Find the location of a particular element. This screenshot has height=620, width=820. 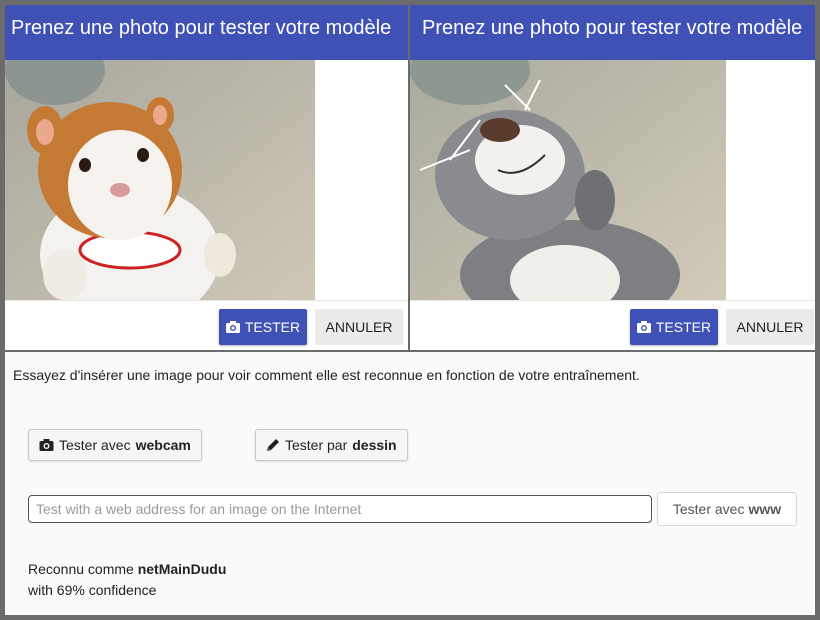

test-webcam-bold: webcam is located at coordinates (163, 445).